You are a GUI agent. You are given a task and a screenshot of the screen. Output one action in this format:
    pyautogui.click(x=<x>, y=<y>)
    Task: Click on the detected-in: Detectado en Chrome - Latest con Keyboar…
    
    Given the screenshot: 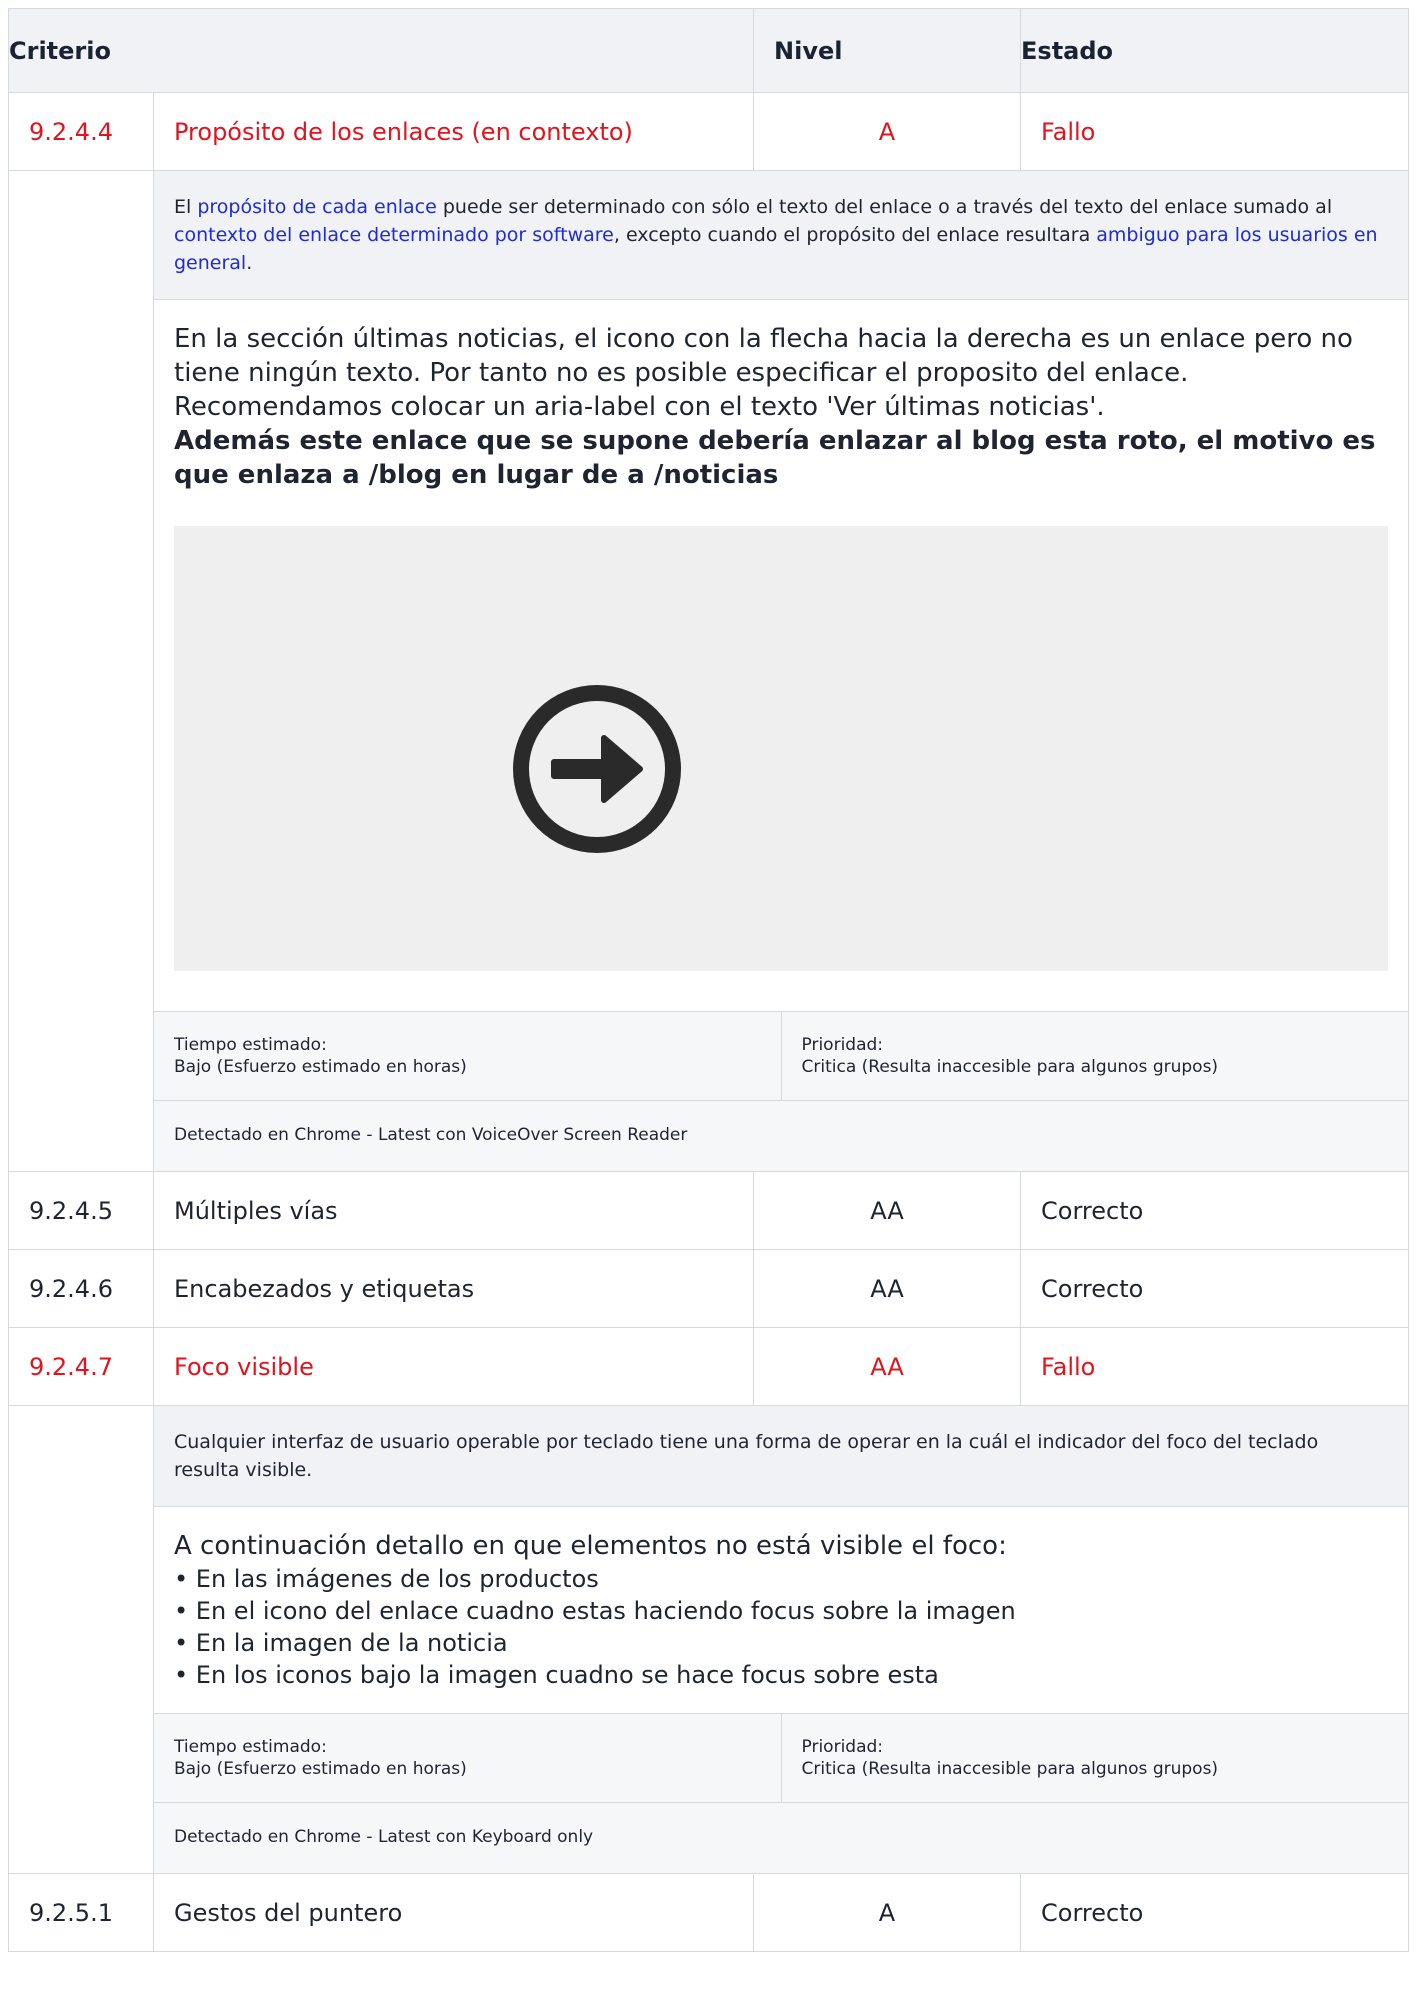 What is the action you would take?
    pyautogui.click(x=781, y=1837)
    